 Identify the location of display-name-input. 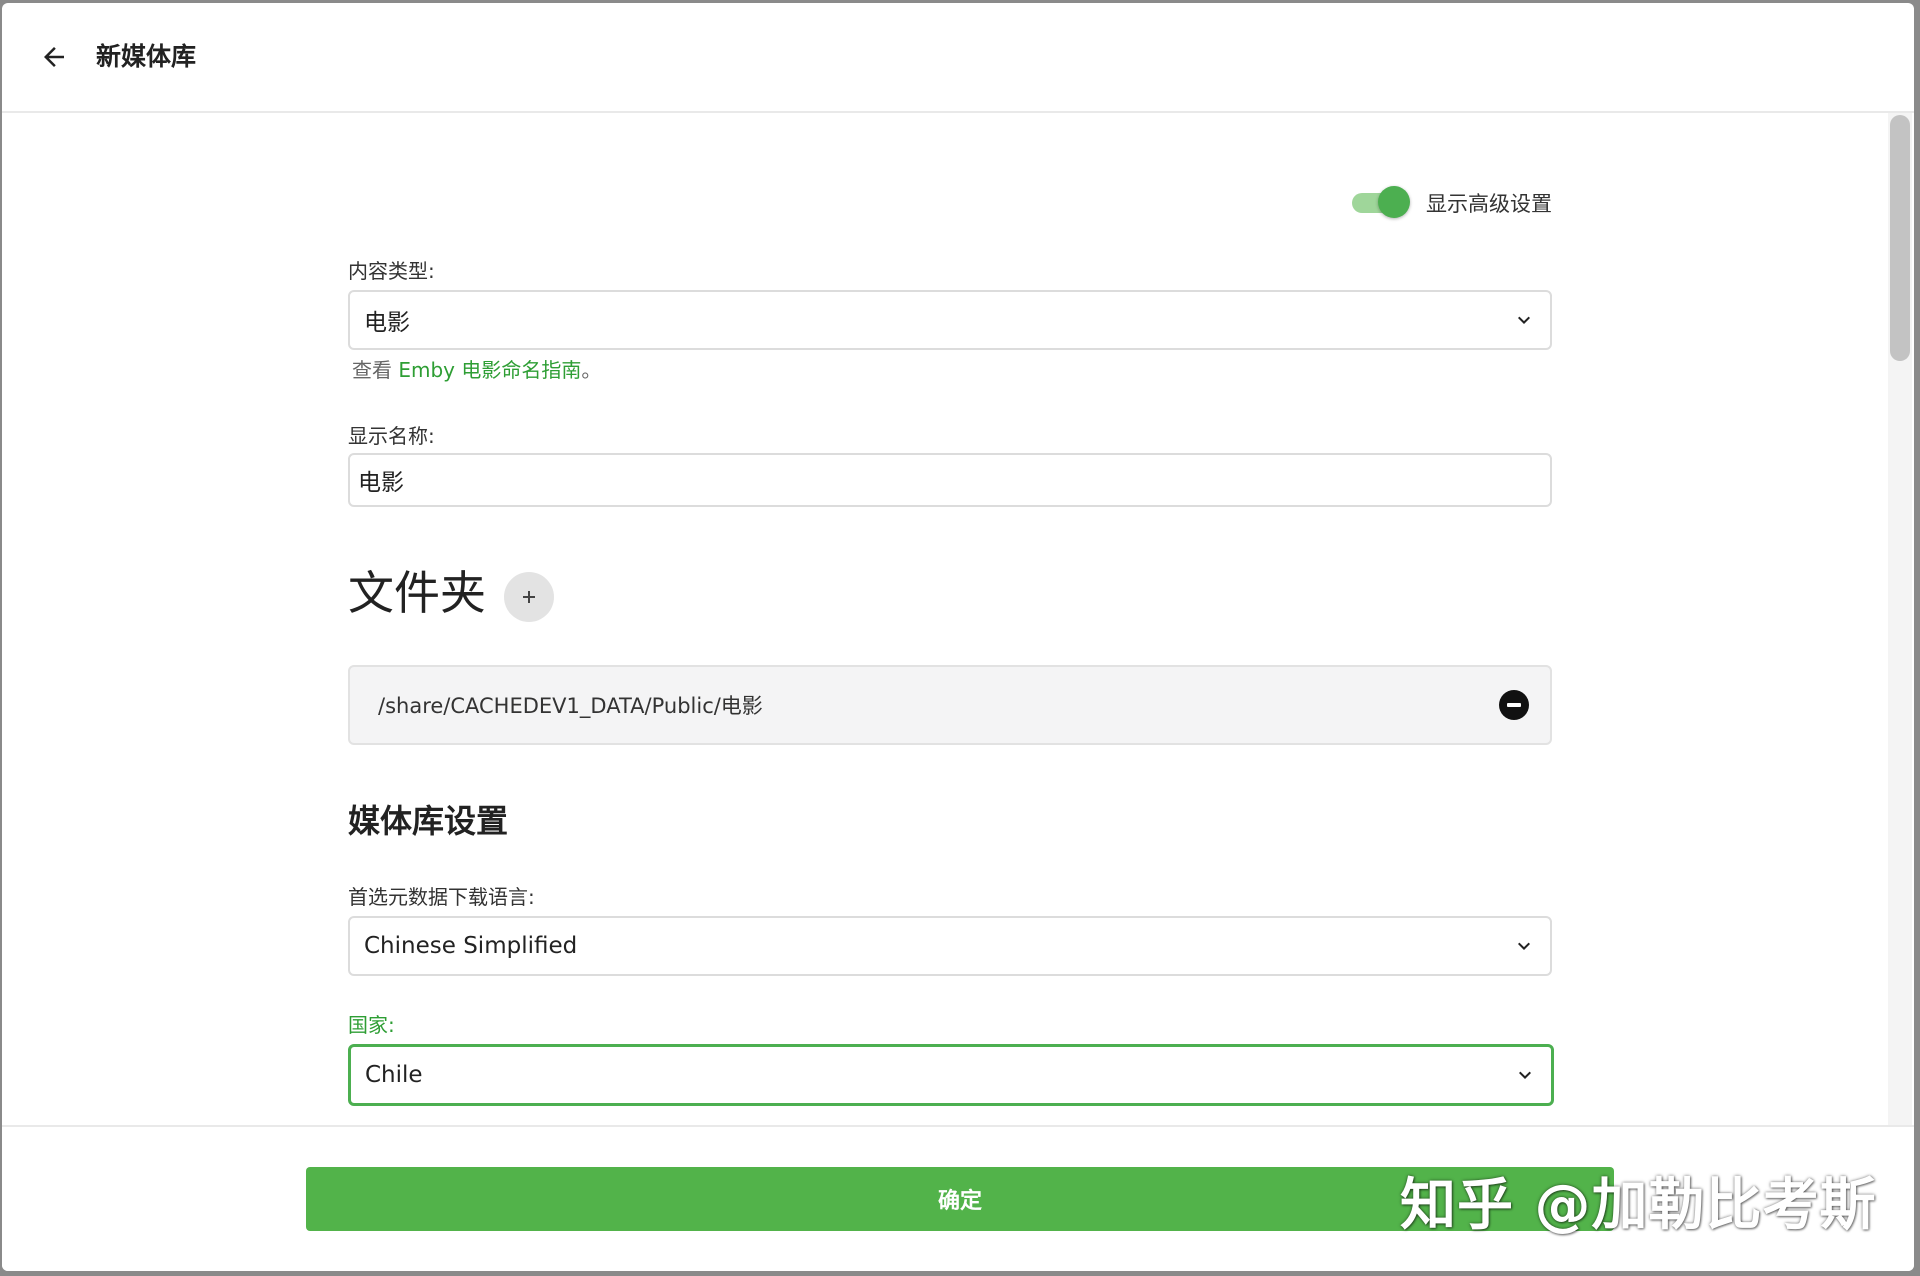
(950, 480).